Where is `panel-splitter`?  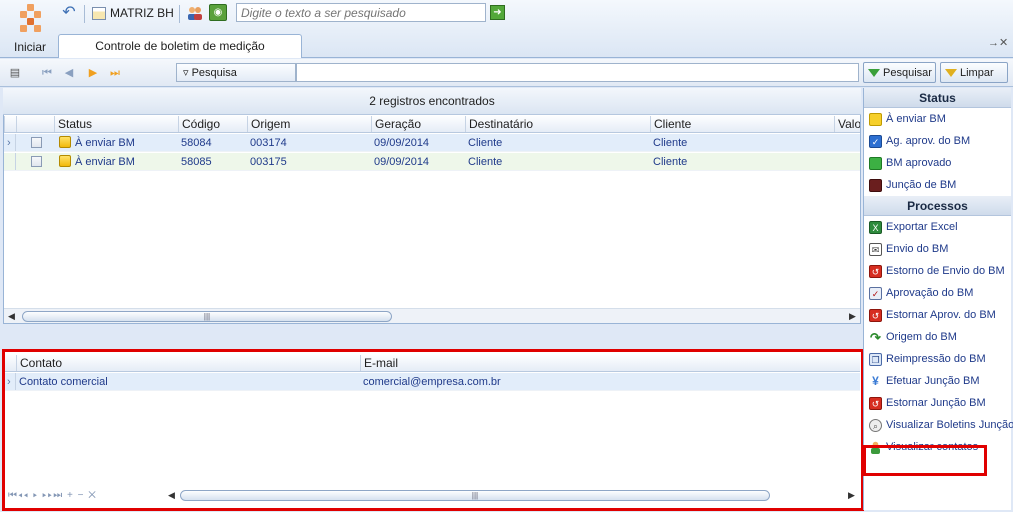 panel-splitter is located at coordinates (432, 337).